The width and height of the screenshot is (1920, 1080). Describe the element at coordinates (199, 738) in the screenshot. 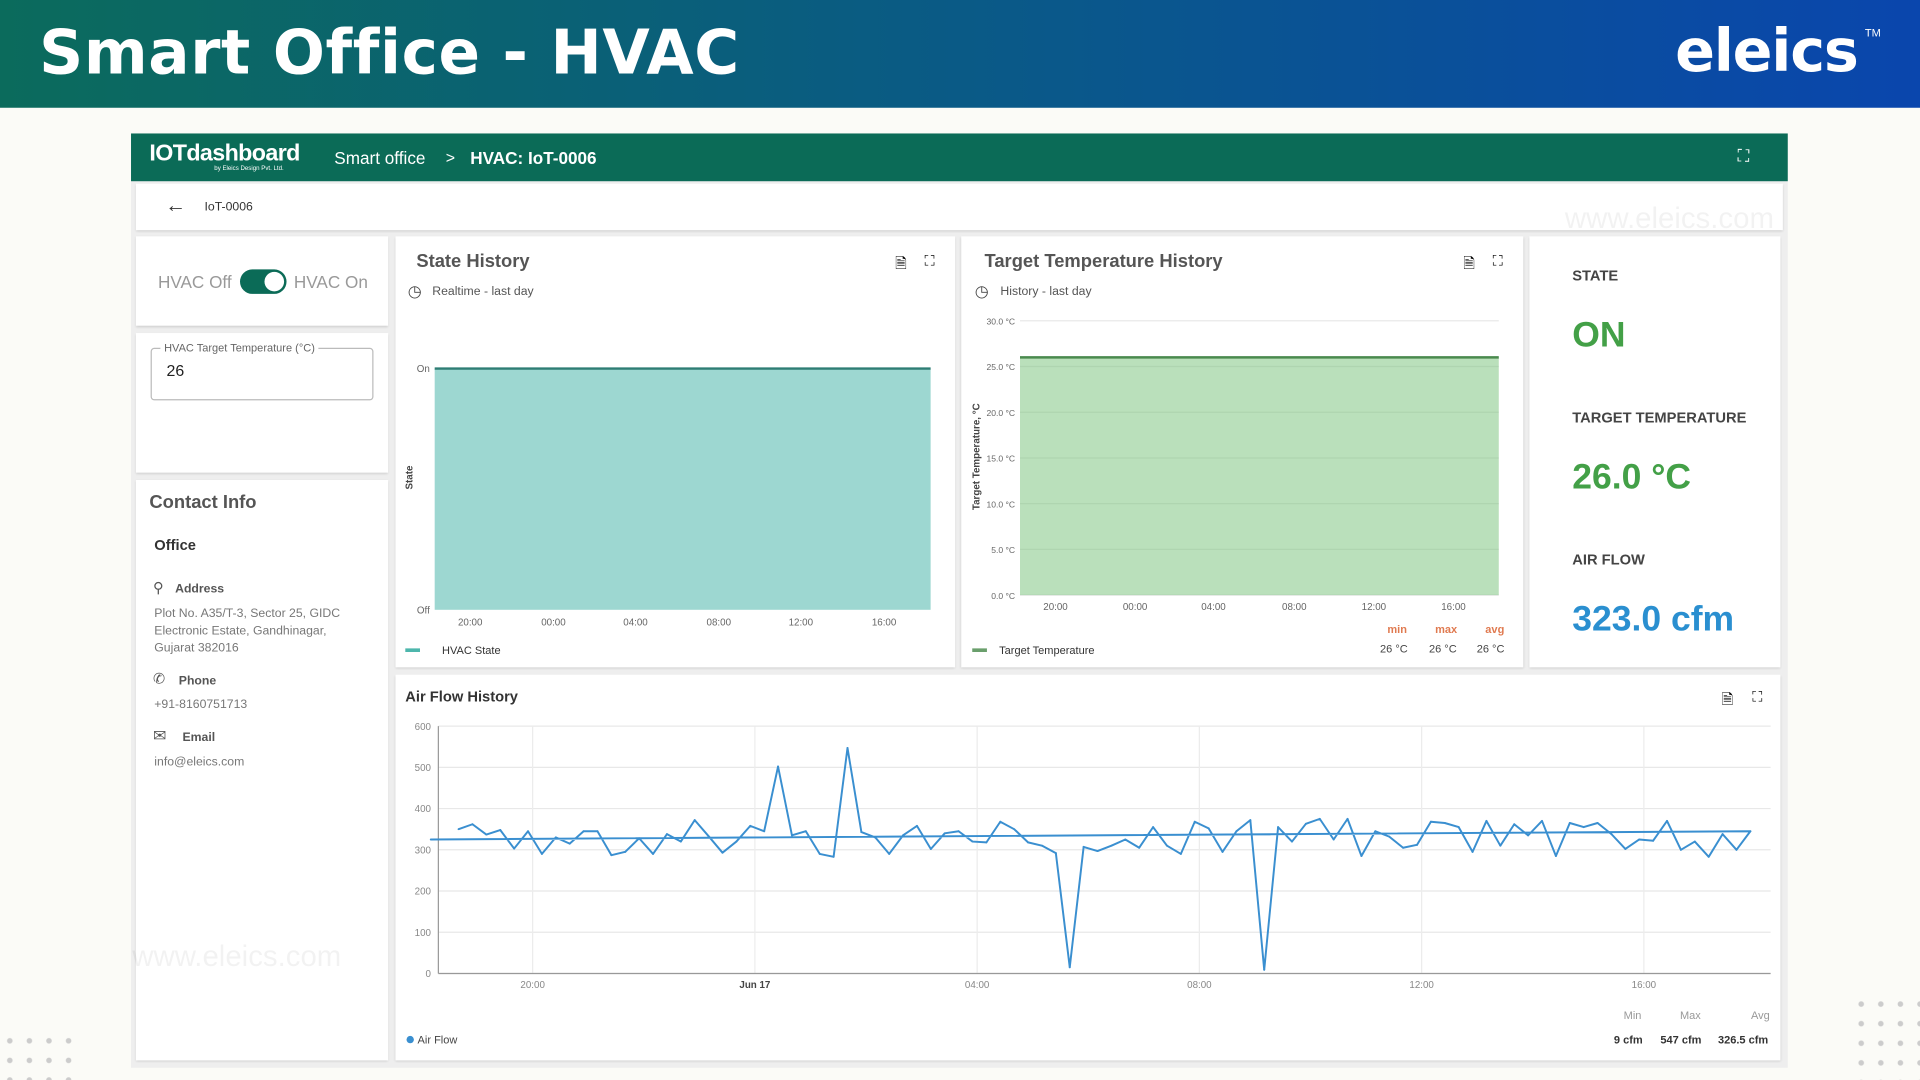

I see `email-label: Email` at that location.